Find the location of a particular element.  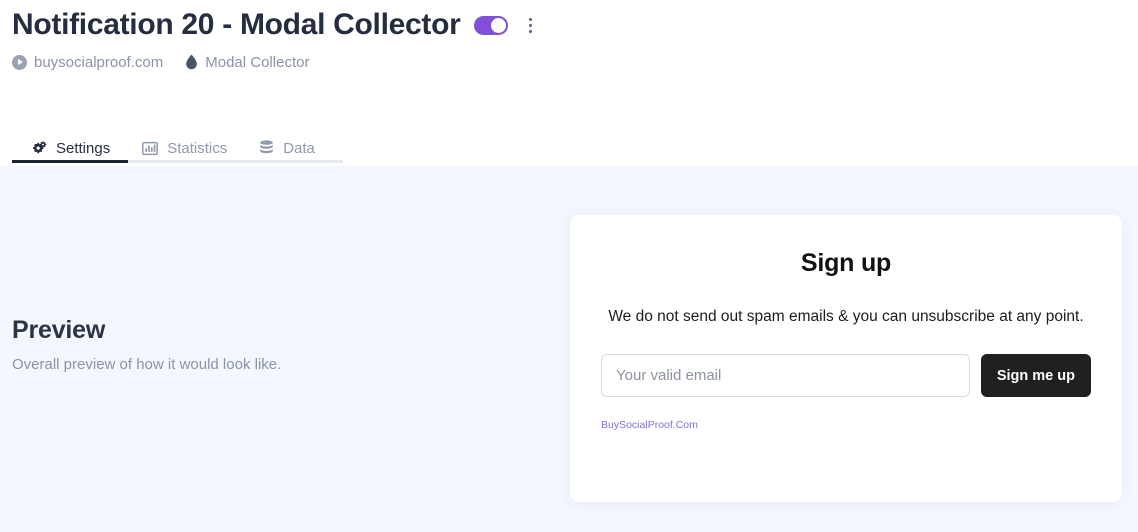

more-options-kebab-icon is located at coordinates (530, 25).